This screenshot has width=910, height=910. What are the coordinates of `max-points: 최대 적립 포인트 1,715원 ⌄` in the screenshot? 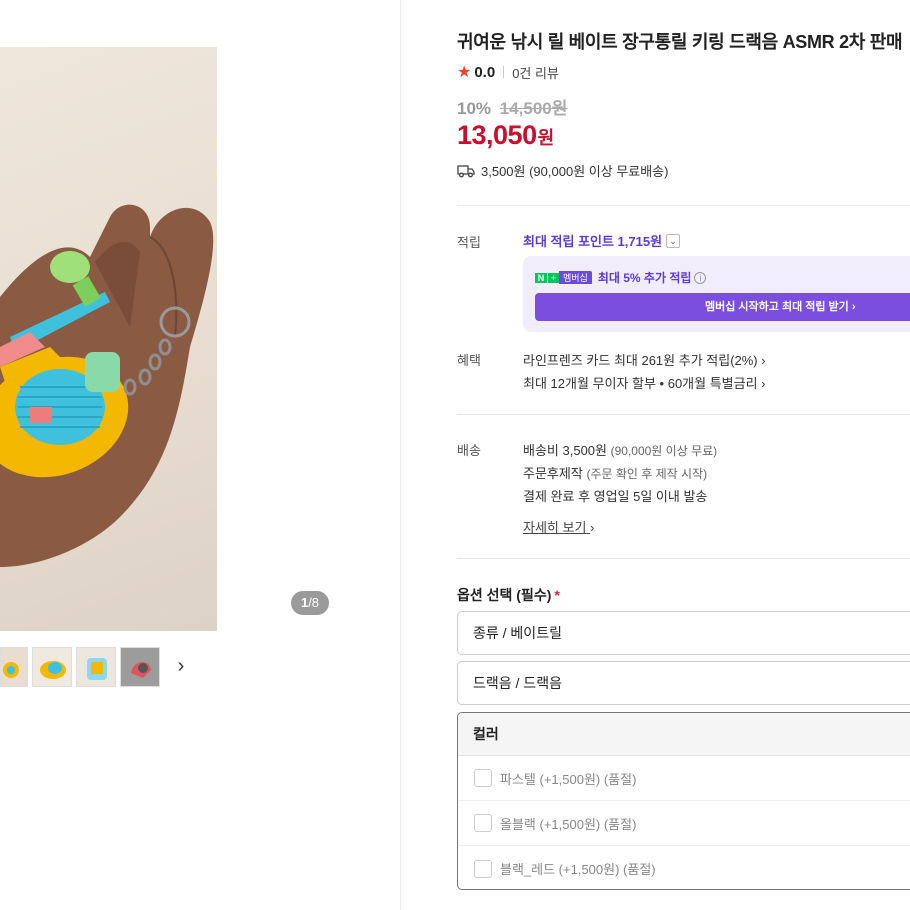 It's located at (602, 240).